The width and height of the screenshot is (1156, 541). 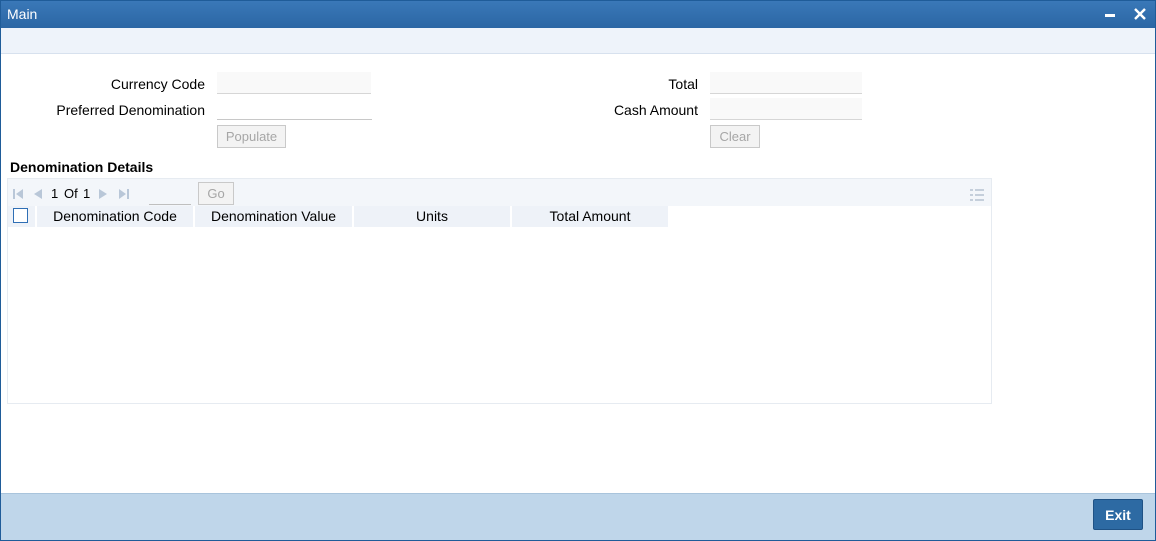 I want to click on total-label: Total, so click(x=683, y=84).